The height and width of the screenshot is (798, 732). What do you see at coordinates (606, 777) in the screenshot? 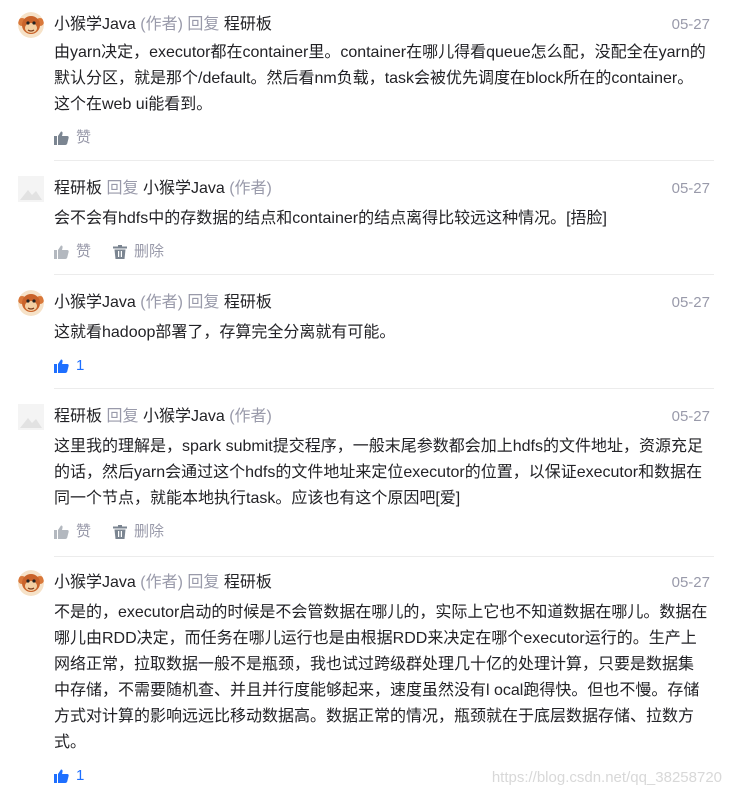
I see `watermark: https://blog.csdn.net/qq_38258720` at bounding box center [606, 777].